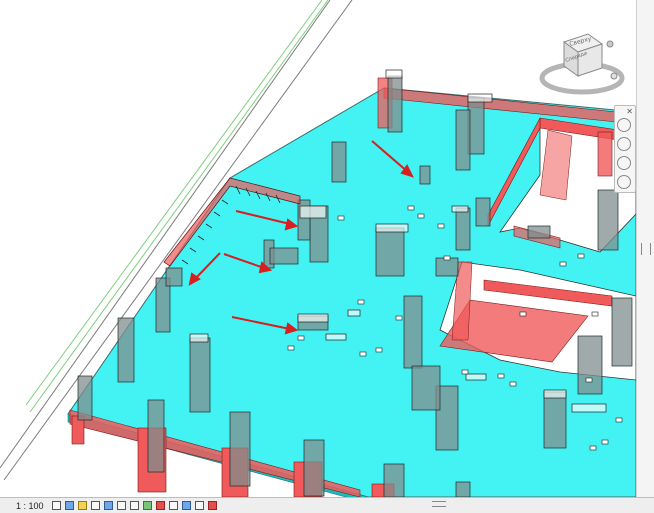 The height and width of the screenshot is (513, 654). I want to click on navigation-bar: ✕, so click(625, 149).